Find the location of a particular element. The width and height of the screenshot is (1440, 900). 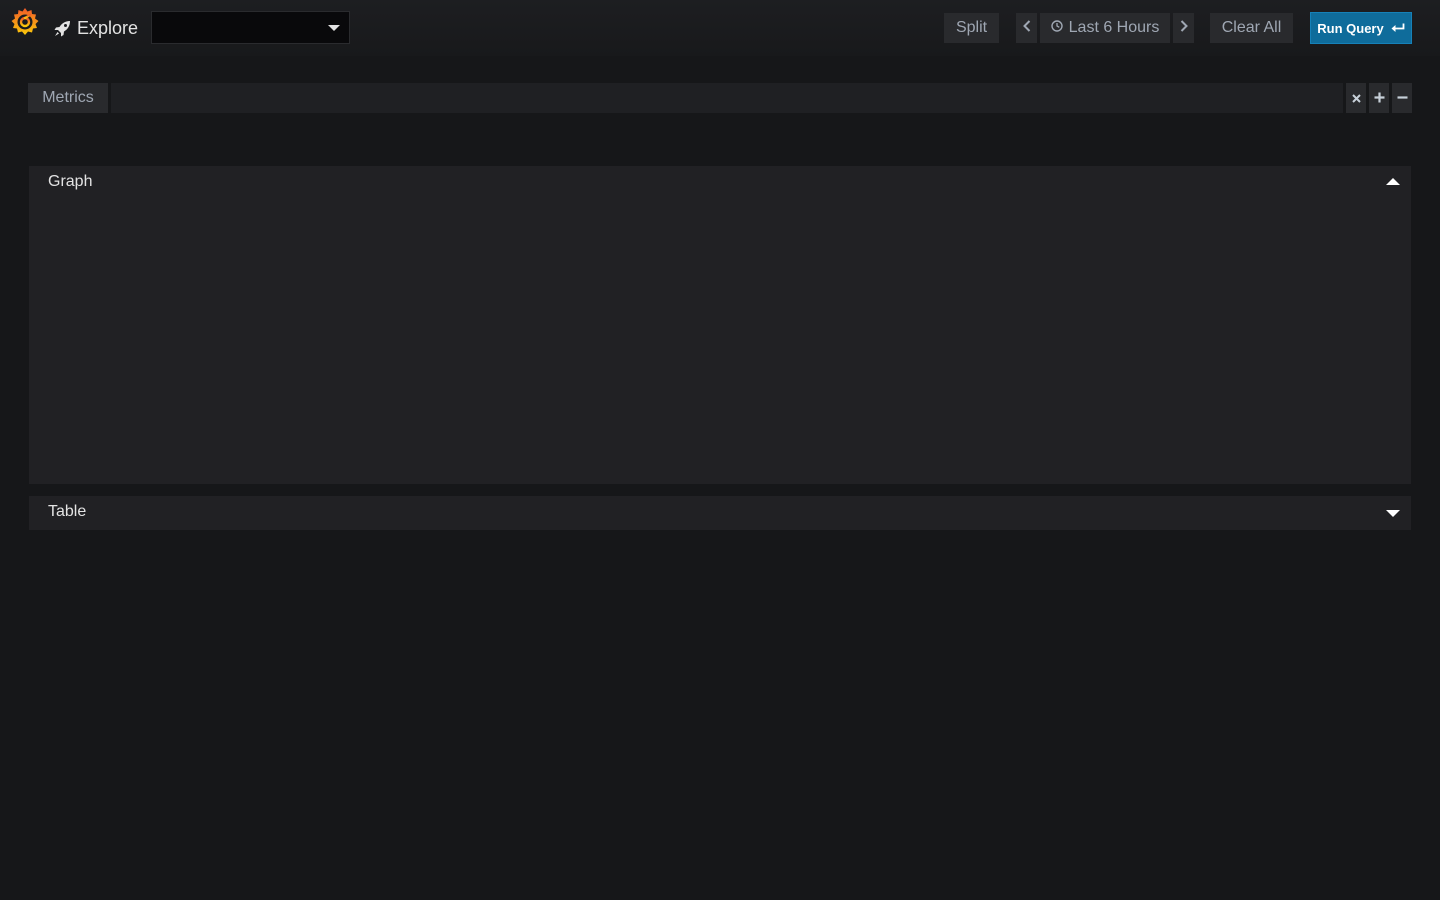

time-range-label: Last 6 Hours is located at coordinates (1114, 27).